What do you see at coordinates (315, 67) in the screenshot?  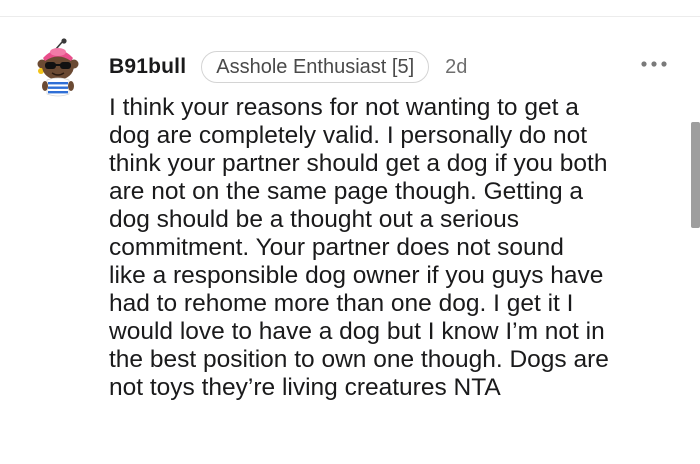 I see `user-flair: Asshole Enthusiast [5]` at bounding box center [315, 67].